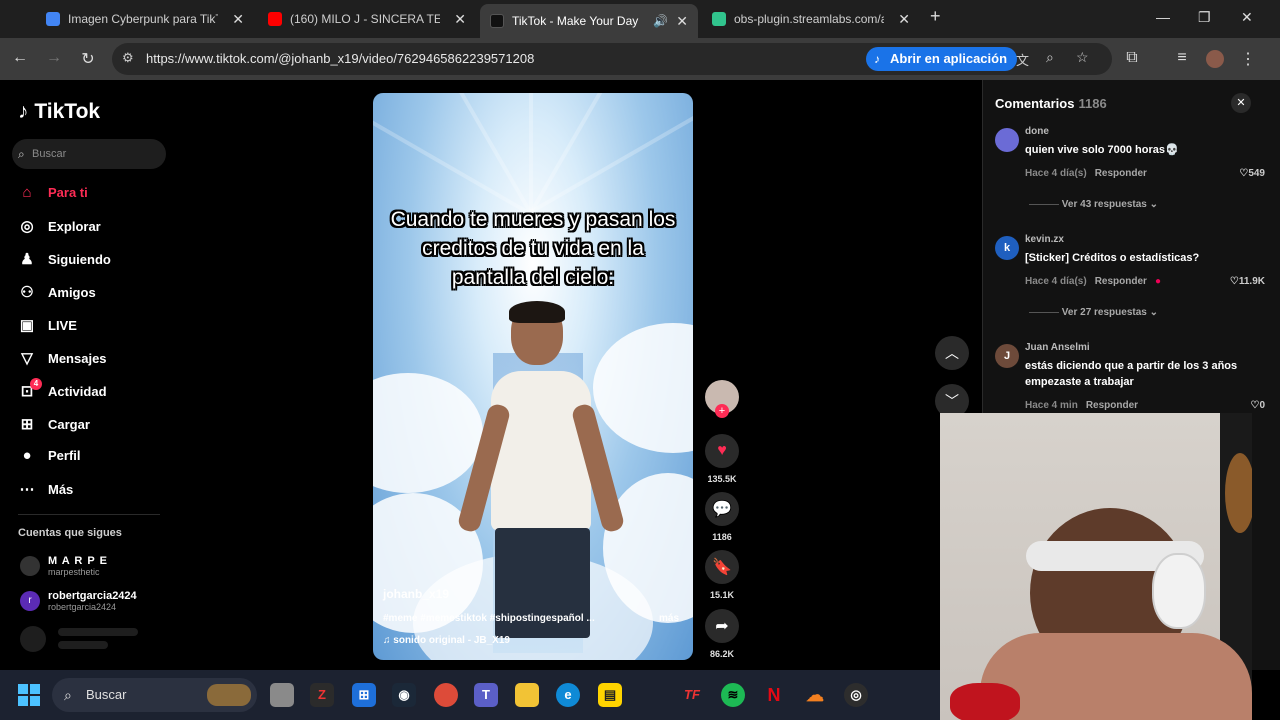 Image resolution: width=1280 pixels, height=720 pixels. I want to click on app-icon: Z, so click(322, 695).